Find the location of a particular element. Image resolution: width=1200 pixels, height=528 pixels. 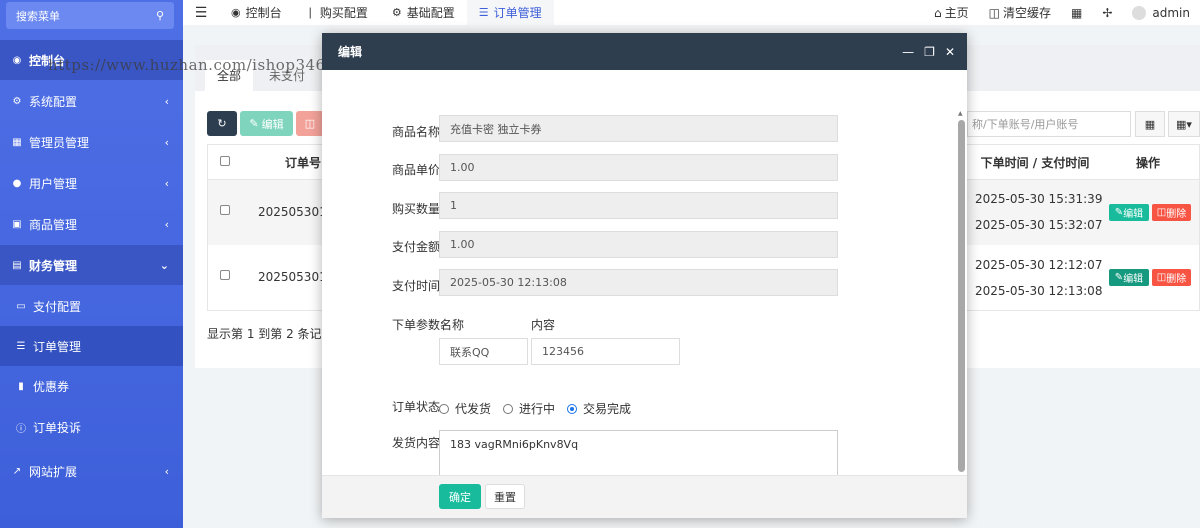

sidebar-item-orders: ☰ 订单管理 is located at coordinates (91, 346).